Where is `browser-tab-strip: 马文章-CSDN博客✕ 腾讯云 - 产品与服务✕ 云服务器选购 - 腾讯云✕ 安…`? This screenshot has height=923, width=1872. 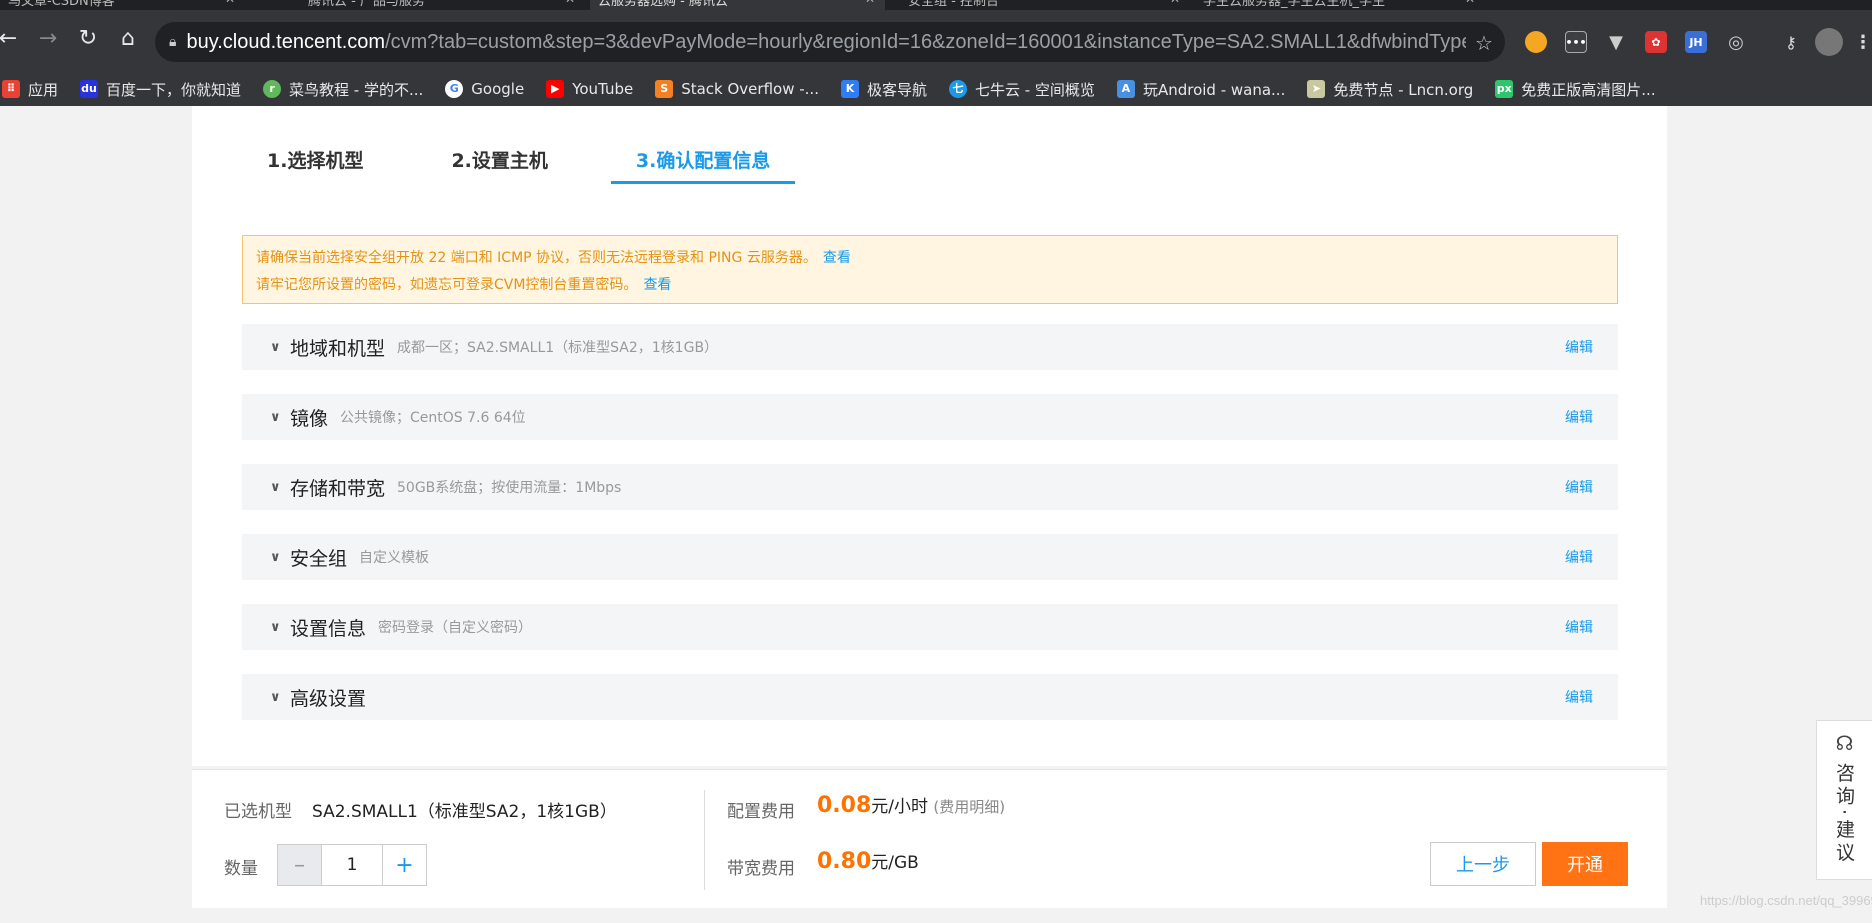
browser-tab-strip: 马文章-CSDN博客✕ 腾讯云 - 产品与服务✕ 云服务器选购 - 腾讯云✕ 安… is located at coordinates (936, 5).